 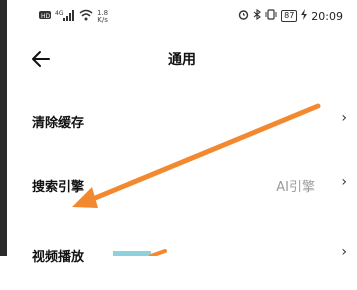 What do you see at coordinates (182, 17) in the screenshot?
I see `status-bar: HD 4G 1.8 K/s 87 20:09` at bounding box center [182, 17].